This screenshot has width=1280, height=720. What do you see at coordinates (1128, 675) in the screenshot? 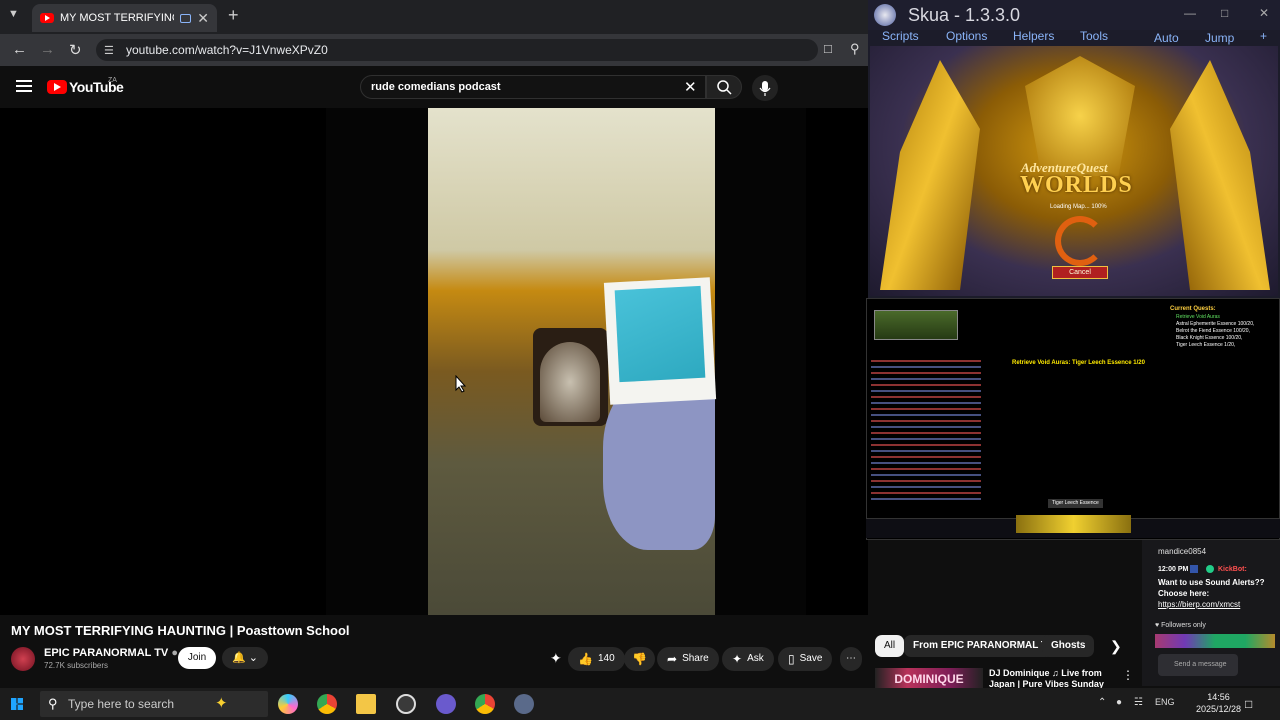
I see `recommended-more-icon: ⋮` at bounding box center [1128, 675].